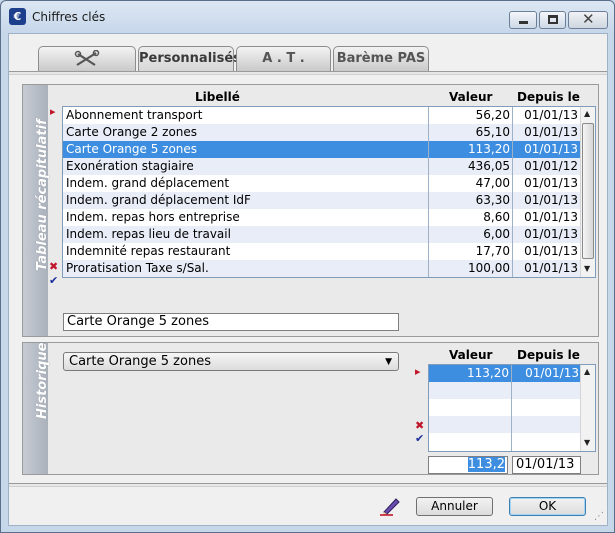  I want to click on table-row: Abonnement transport 56,20 01/01/13, so click(321, 115).